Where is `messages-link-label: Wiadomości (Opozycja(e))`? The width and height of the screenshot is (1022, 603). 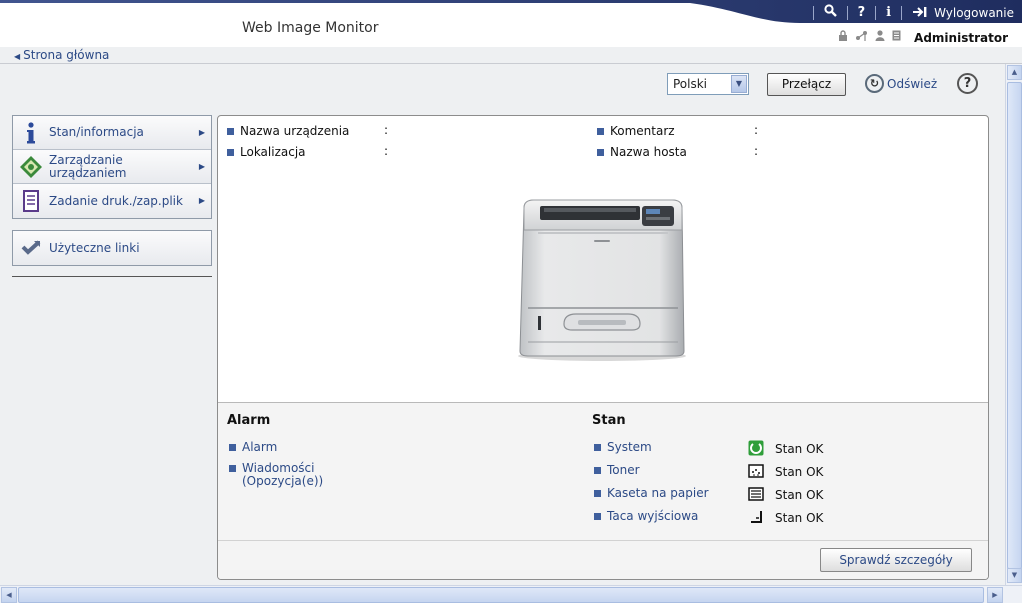
messages-link-label: Wiadomości (Opozycja(e)) is located at coordinates (283, 474).